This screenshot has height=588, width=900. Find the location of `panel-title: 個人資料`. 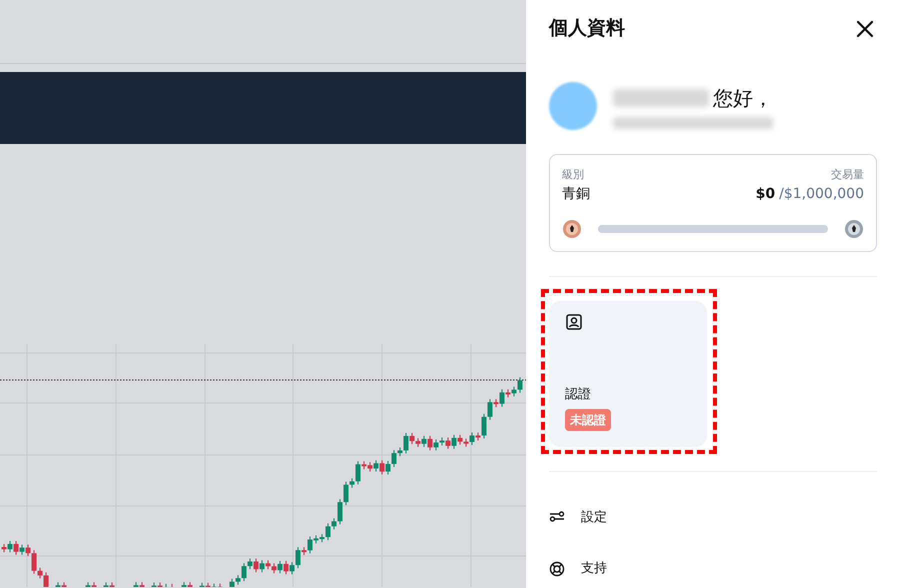

panel-title: 個人資料 is located at coordinates (587, 28).